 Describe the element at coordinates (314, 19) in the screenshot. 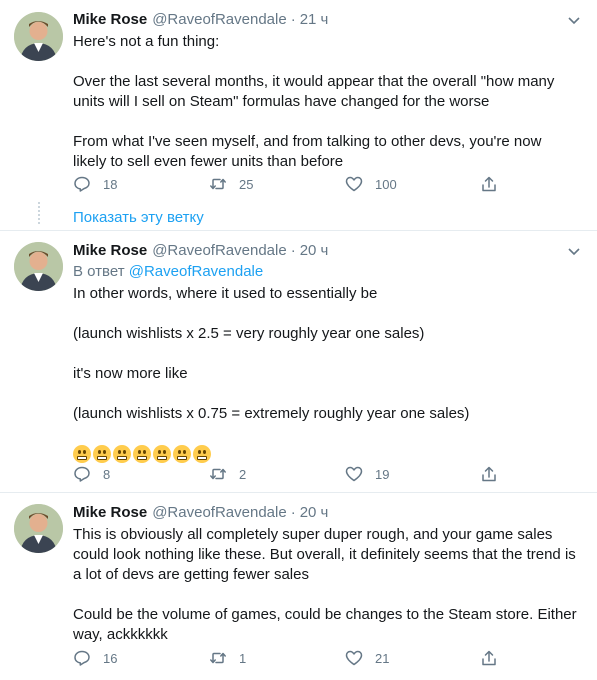

I see `timestamp: 21 ч` at that location.